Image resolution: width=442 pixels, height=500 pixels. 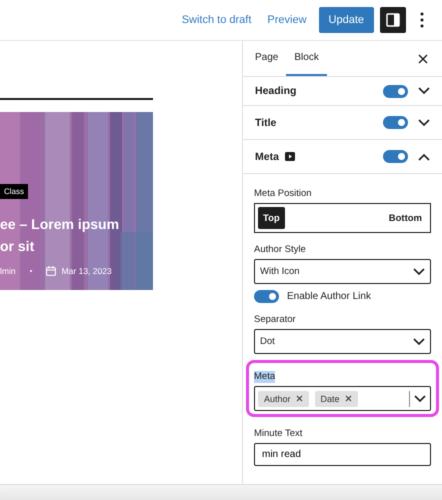 What do you see at coordinates (306, 58) in the screenshot?
I see `sidebar-tab: Block` at bounding box center [306, 58].